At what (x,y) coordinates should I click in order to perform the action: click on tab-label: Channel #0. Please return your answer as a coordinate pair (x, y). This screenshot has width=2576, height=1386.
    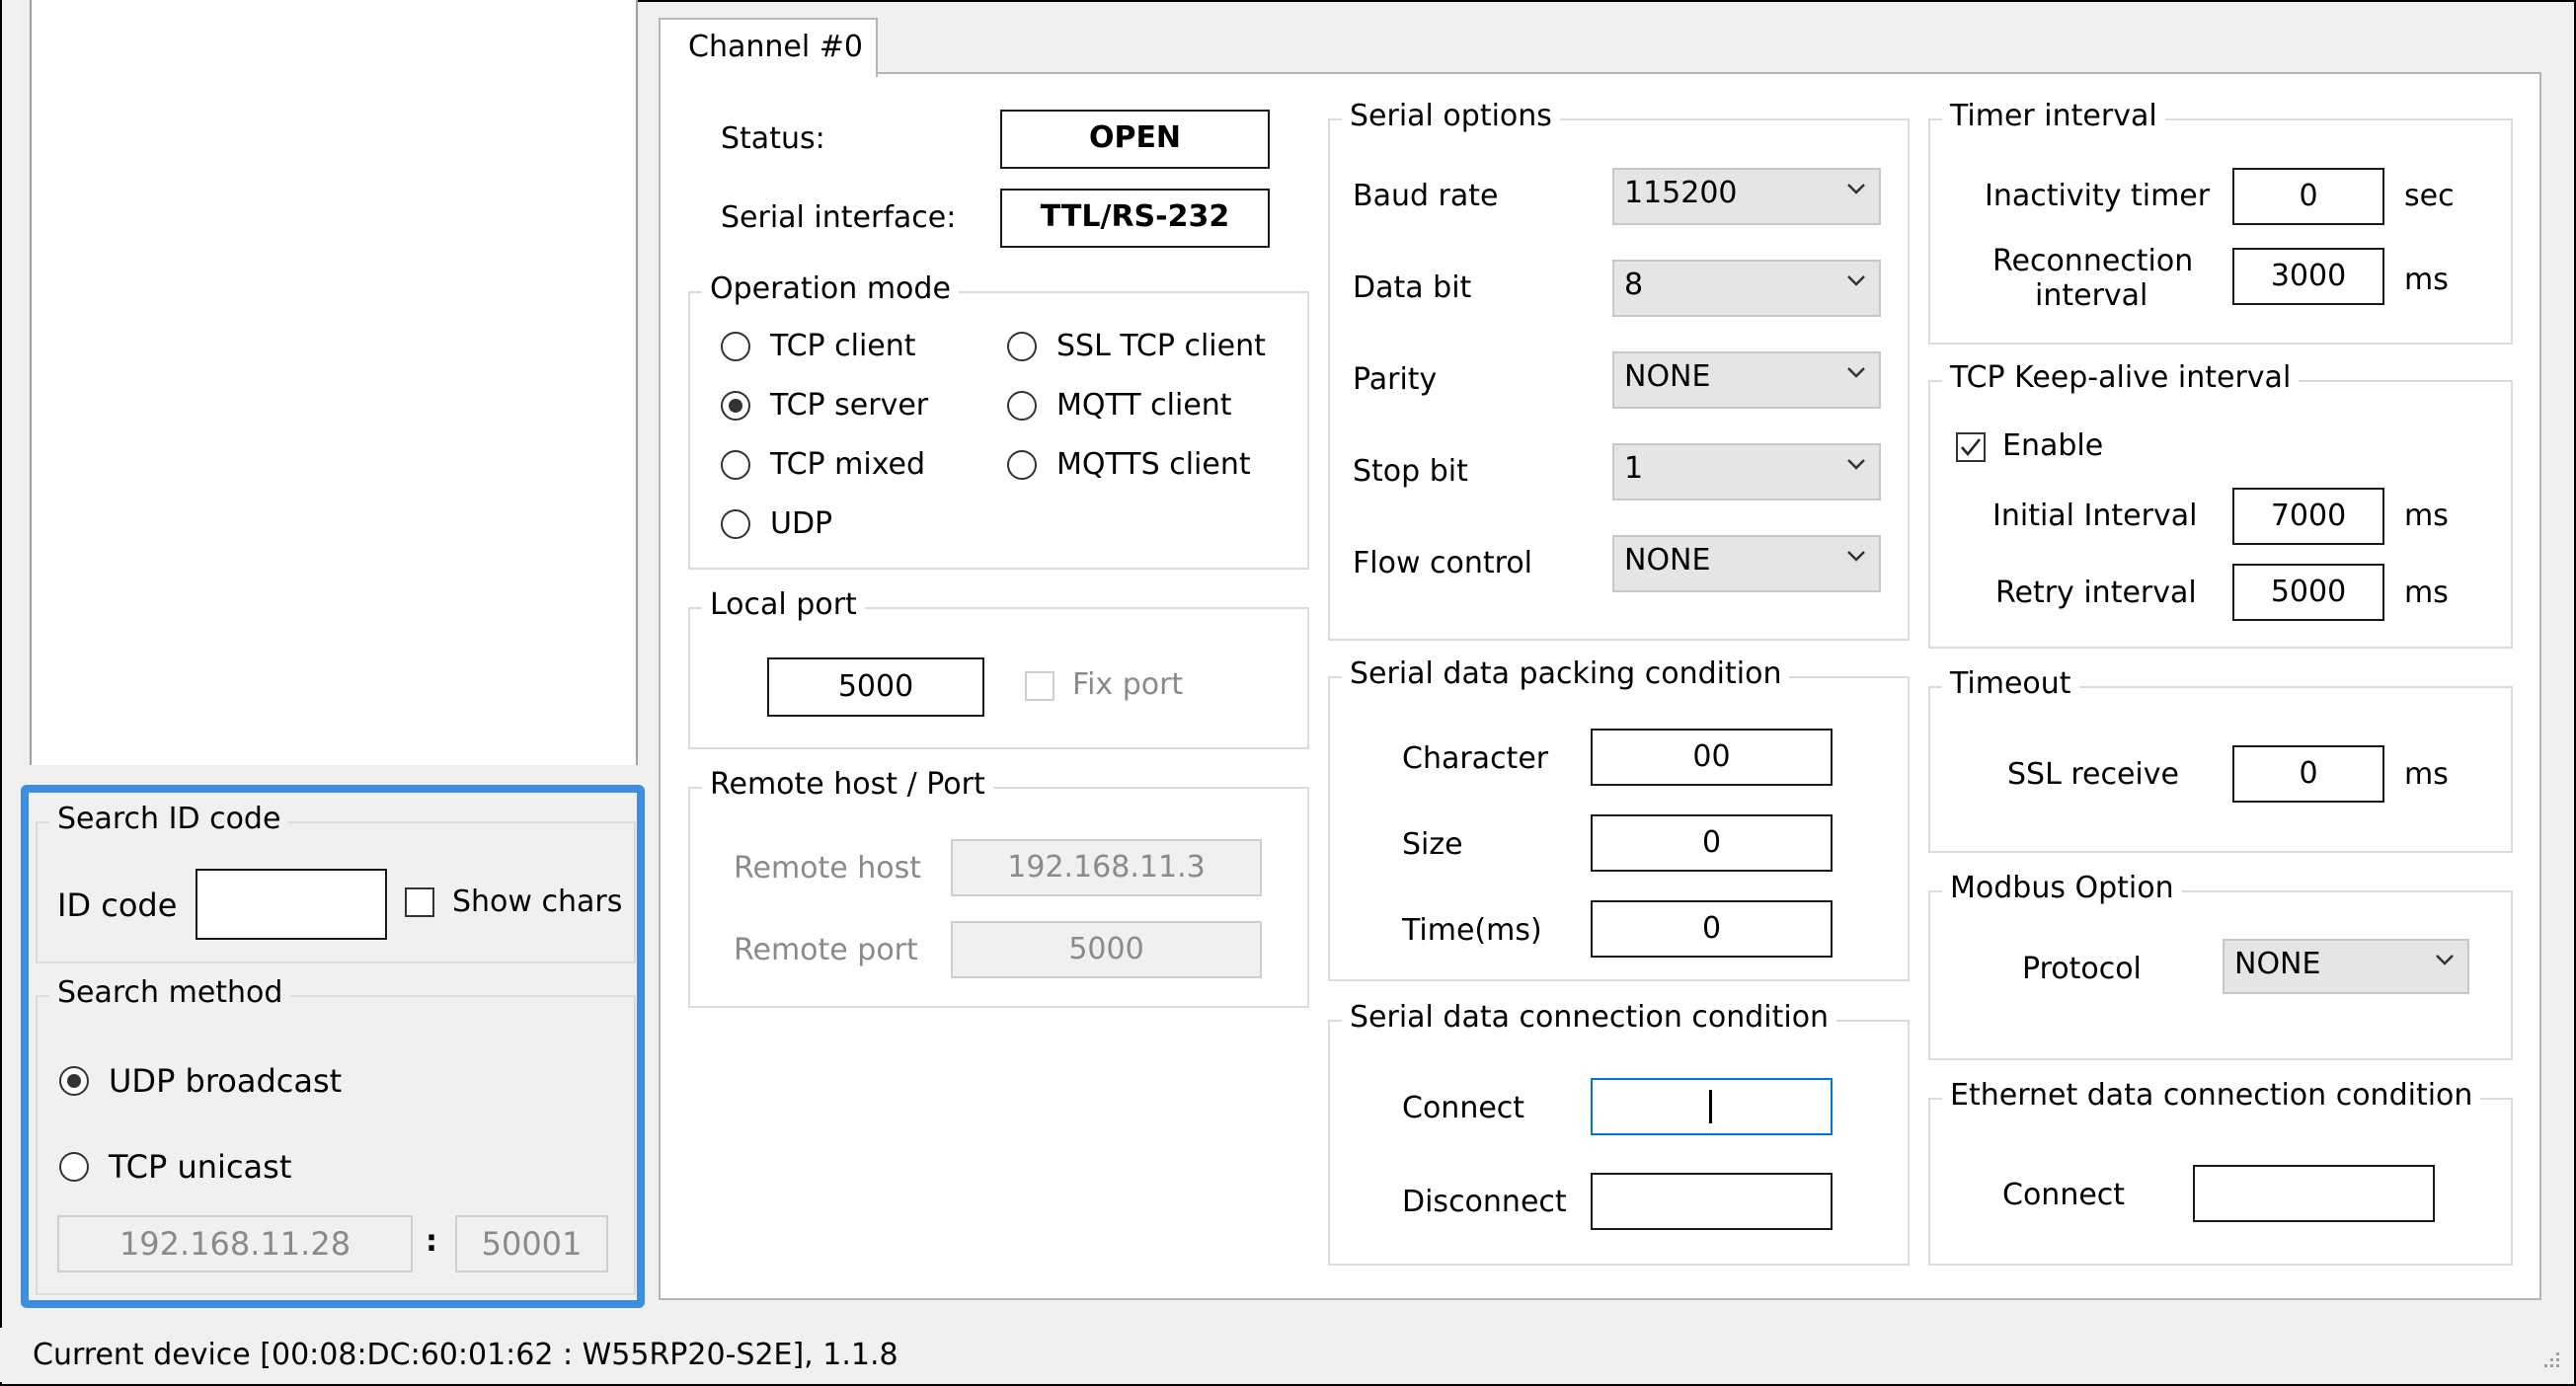
    Looking at the image, I should click on (775, 47).